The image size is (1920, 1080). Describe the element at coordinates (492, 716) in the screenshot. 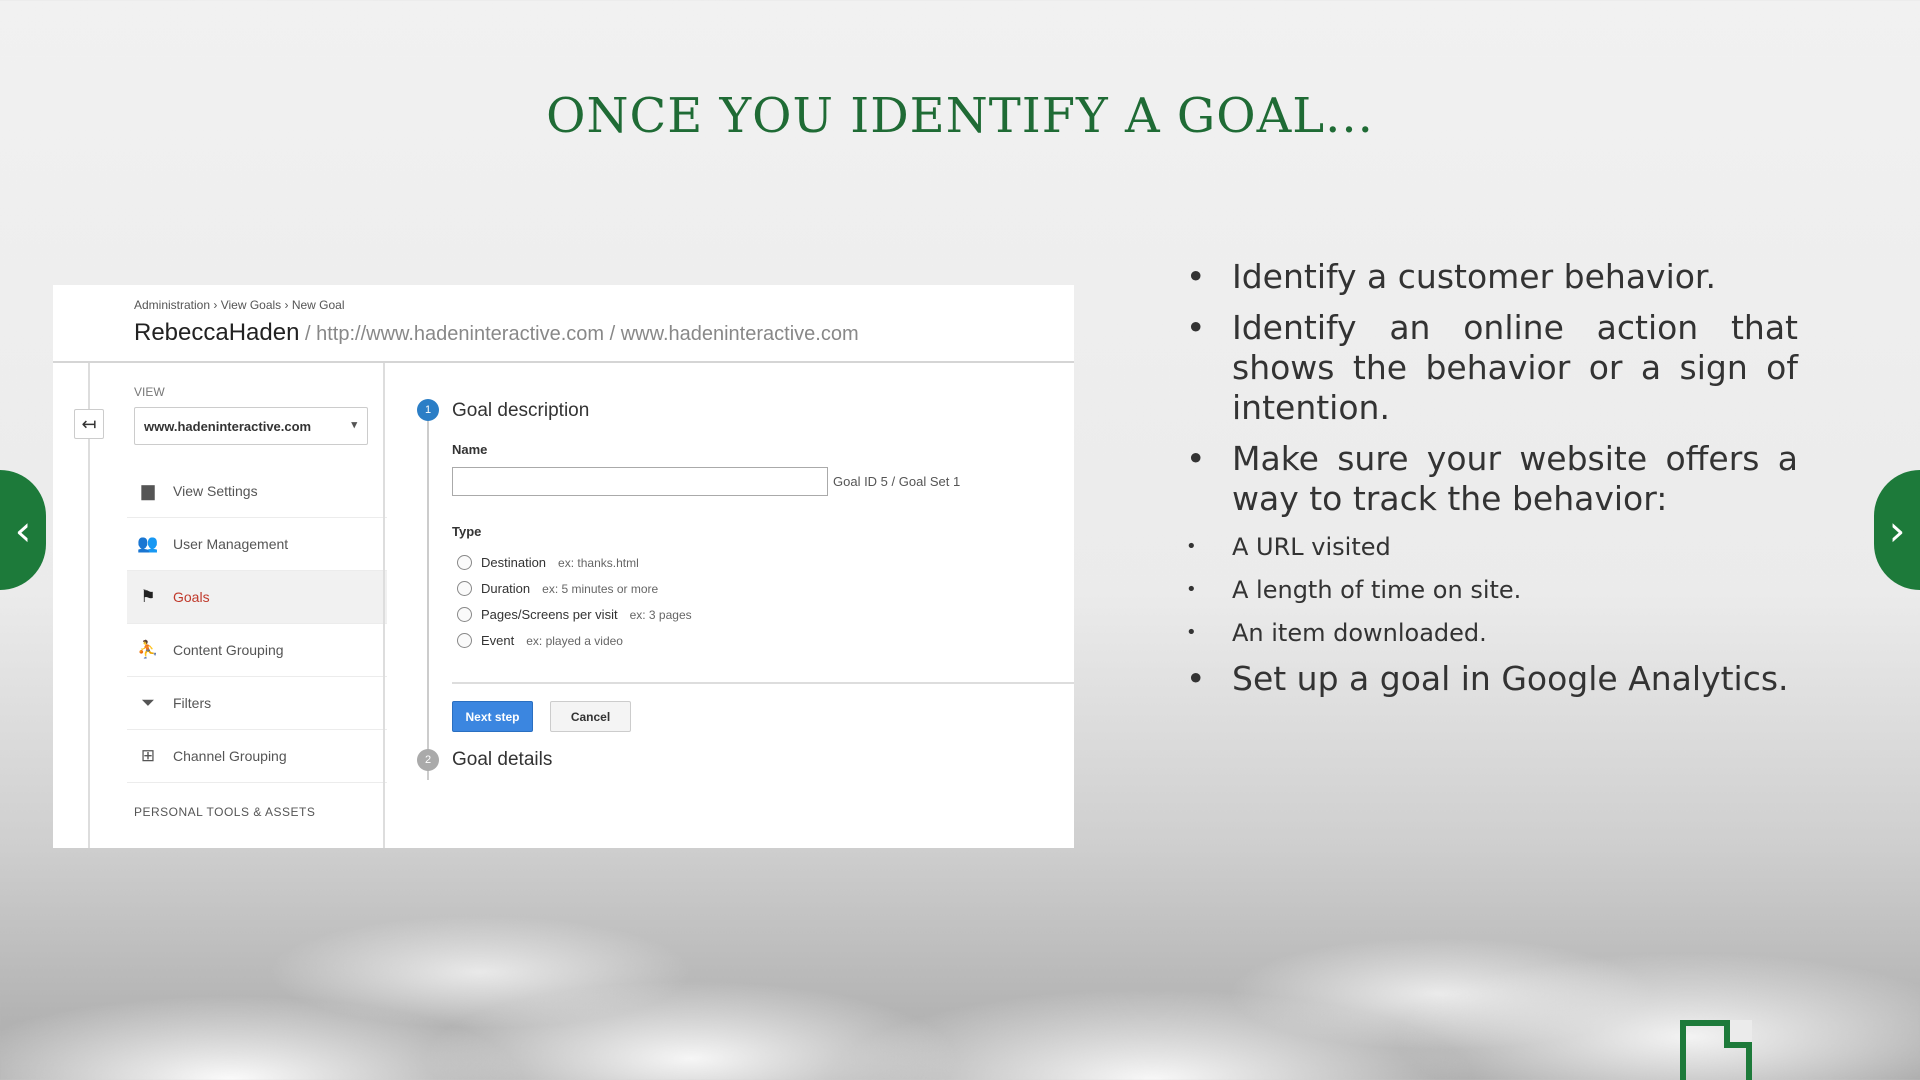

I see `next-step-button: Next step` at that location.